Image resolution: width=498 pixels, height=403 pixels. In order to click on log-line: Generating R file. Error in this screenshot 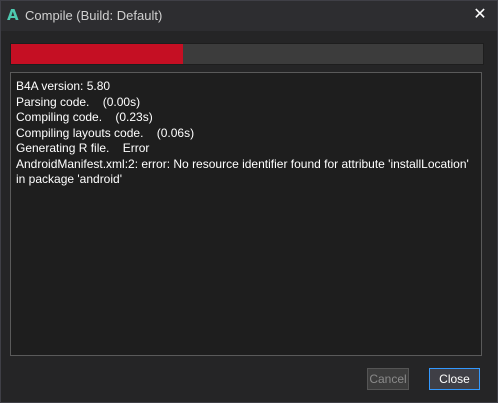, I will do `click(83, 148)`.